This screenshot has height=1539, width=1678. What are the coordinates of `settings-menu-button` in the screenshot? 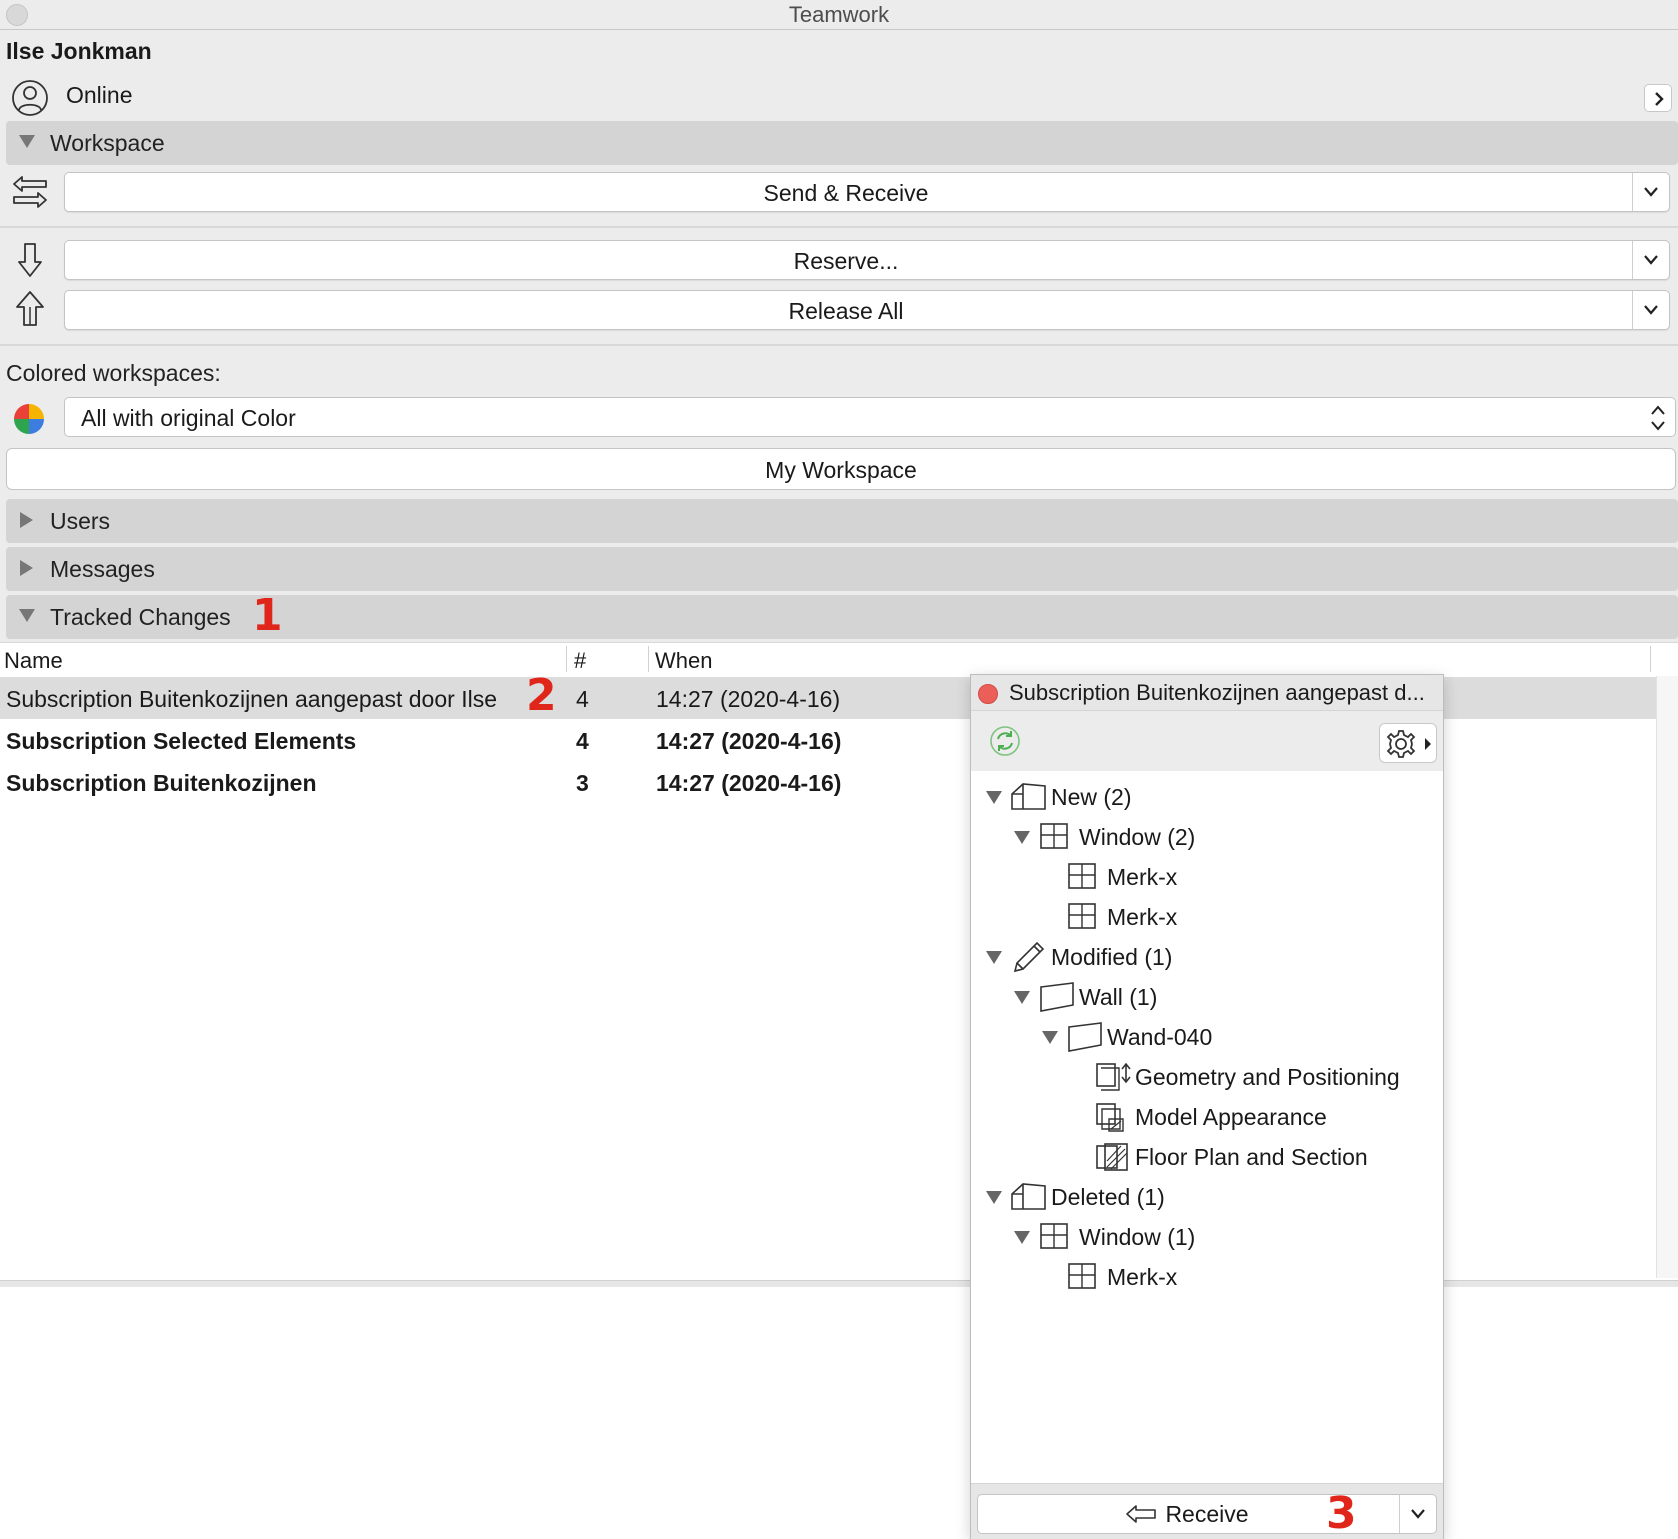 It's located at (1408, 743).